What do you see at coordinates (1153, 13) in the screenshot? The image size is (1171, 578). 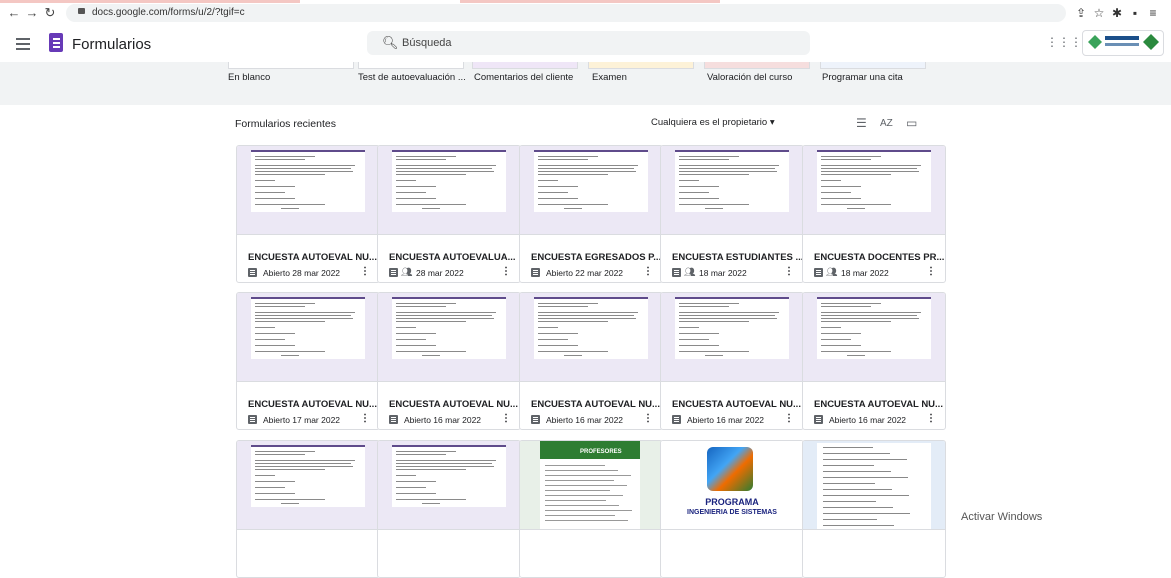 I see `browser-menu-icon: ≡` at bounding box center [1153, 13].